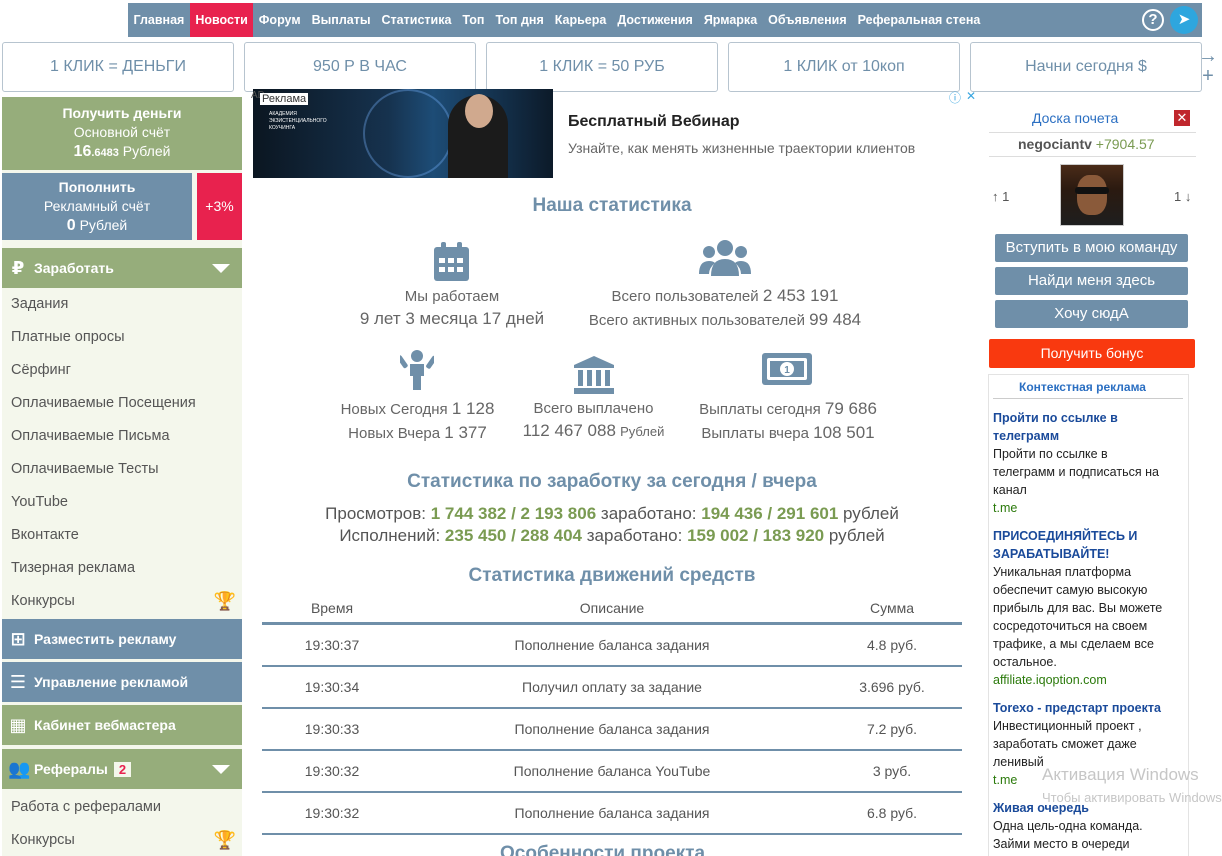  I want to click on menu-contests: Конкурсы, so click(43, 601).